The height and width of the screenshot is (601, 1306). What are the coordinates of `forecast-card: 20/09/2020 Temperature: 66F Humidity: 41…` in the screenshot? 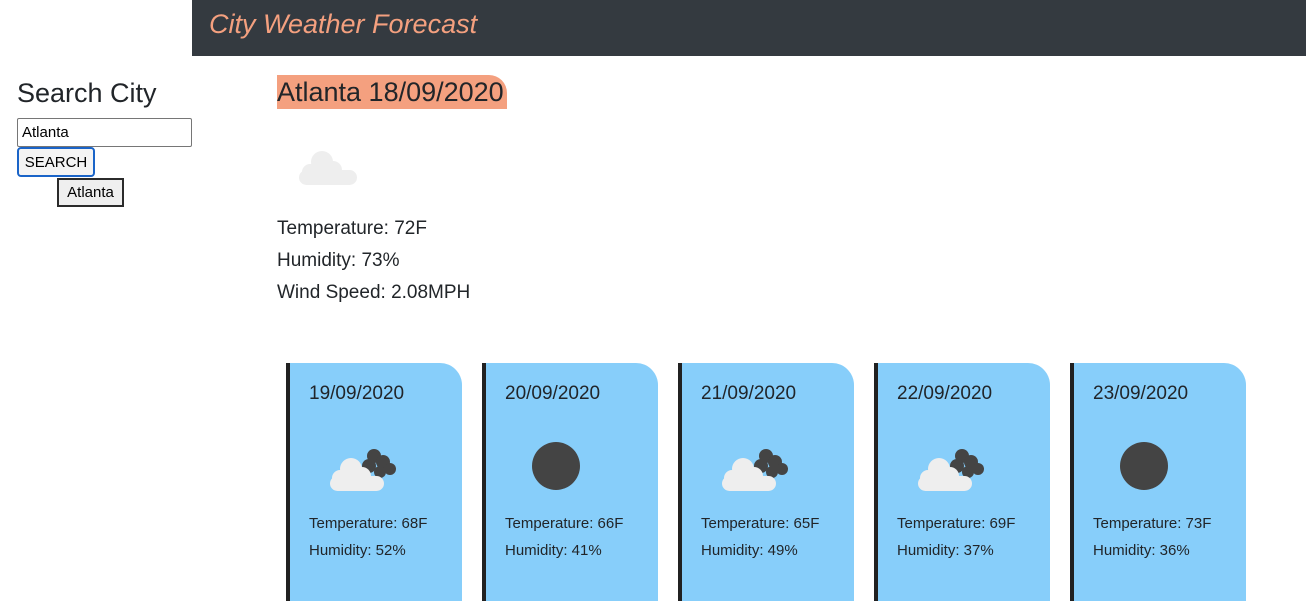 It's located at (570, 482).